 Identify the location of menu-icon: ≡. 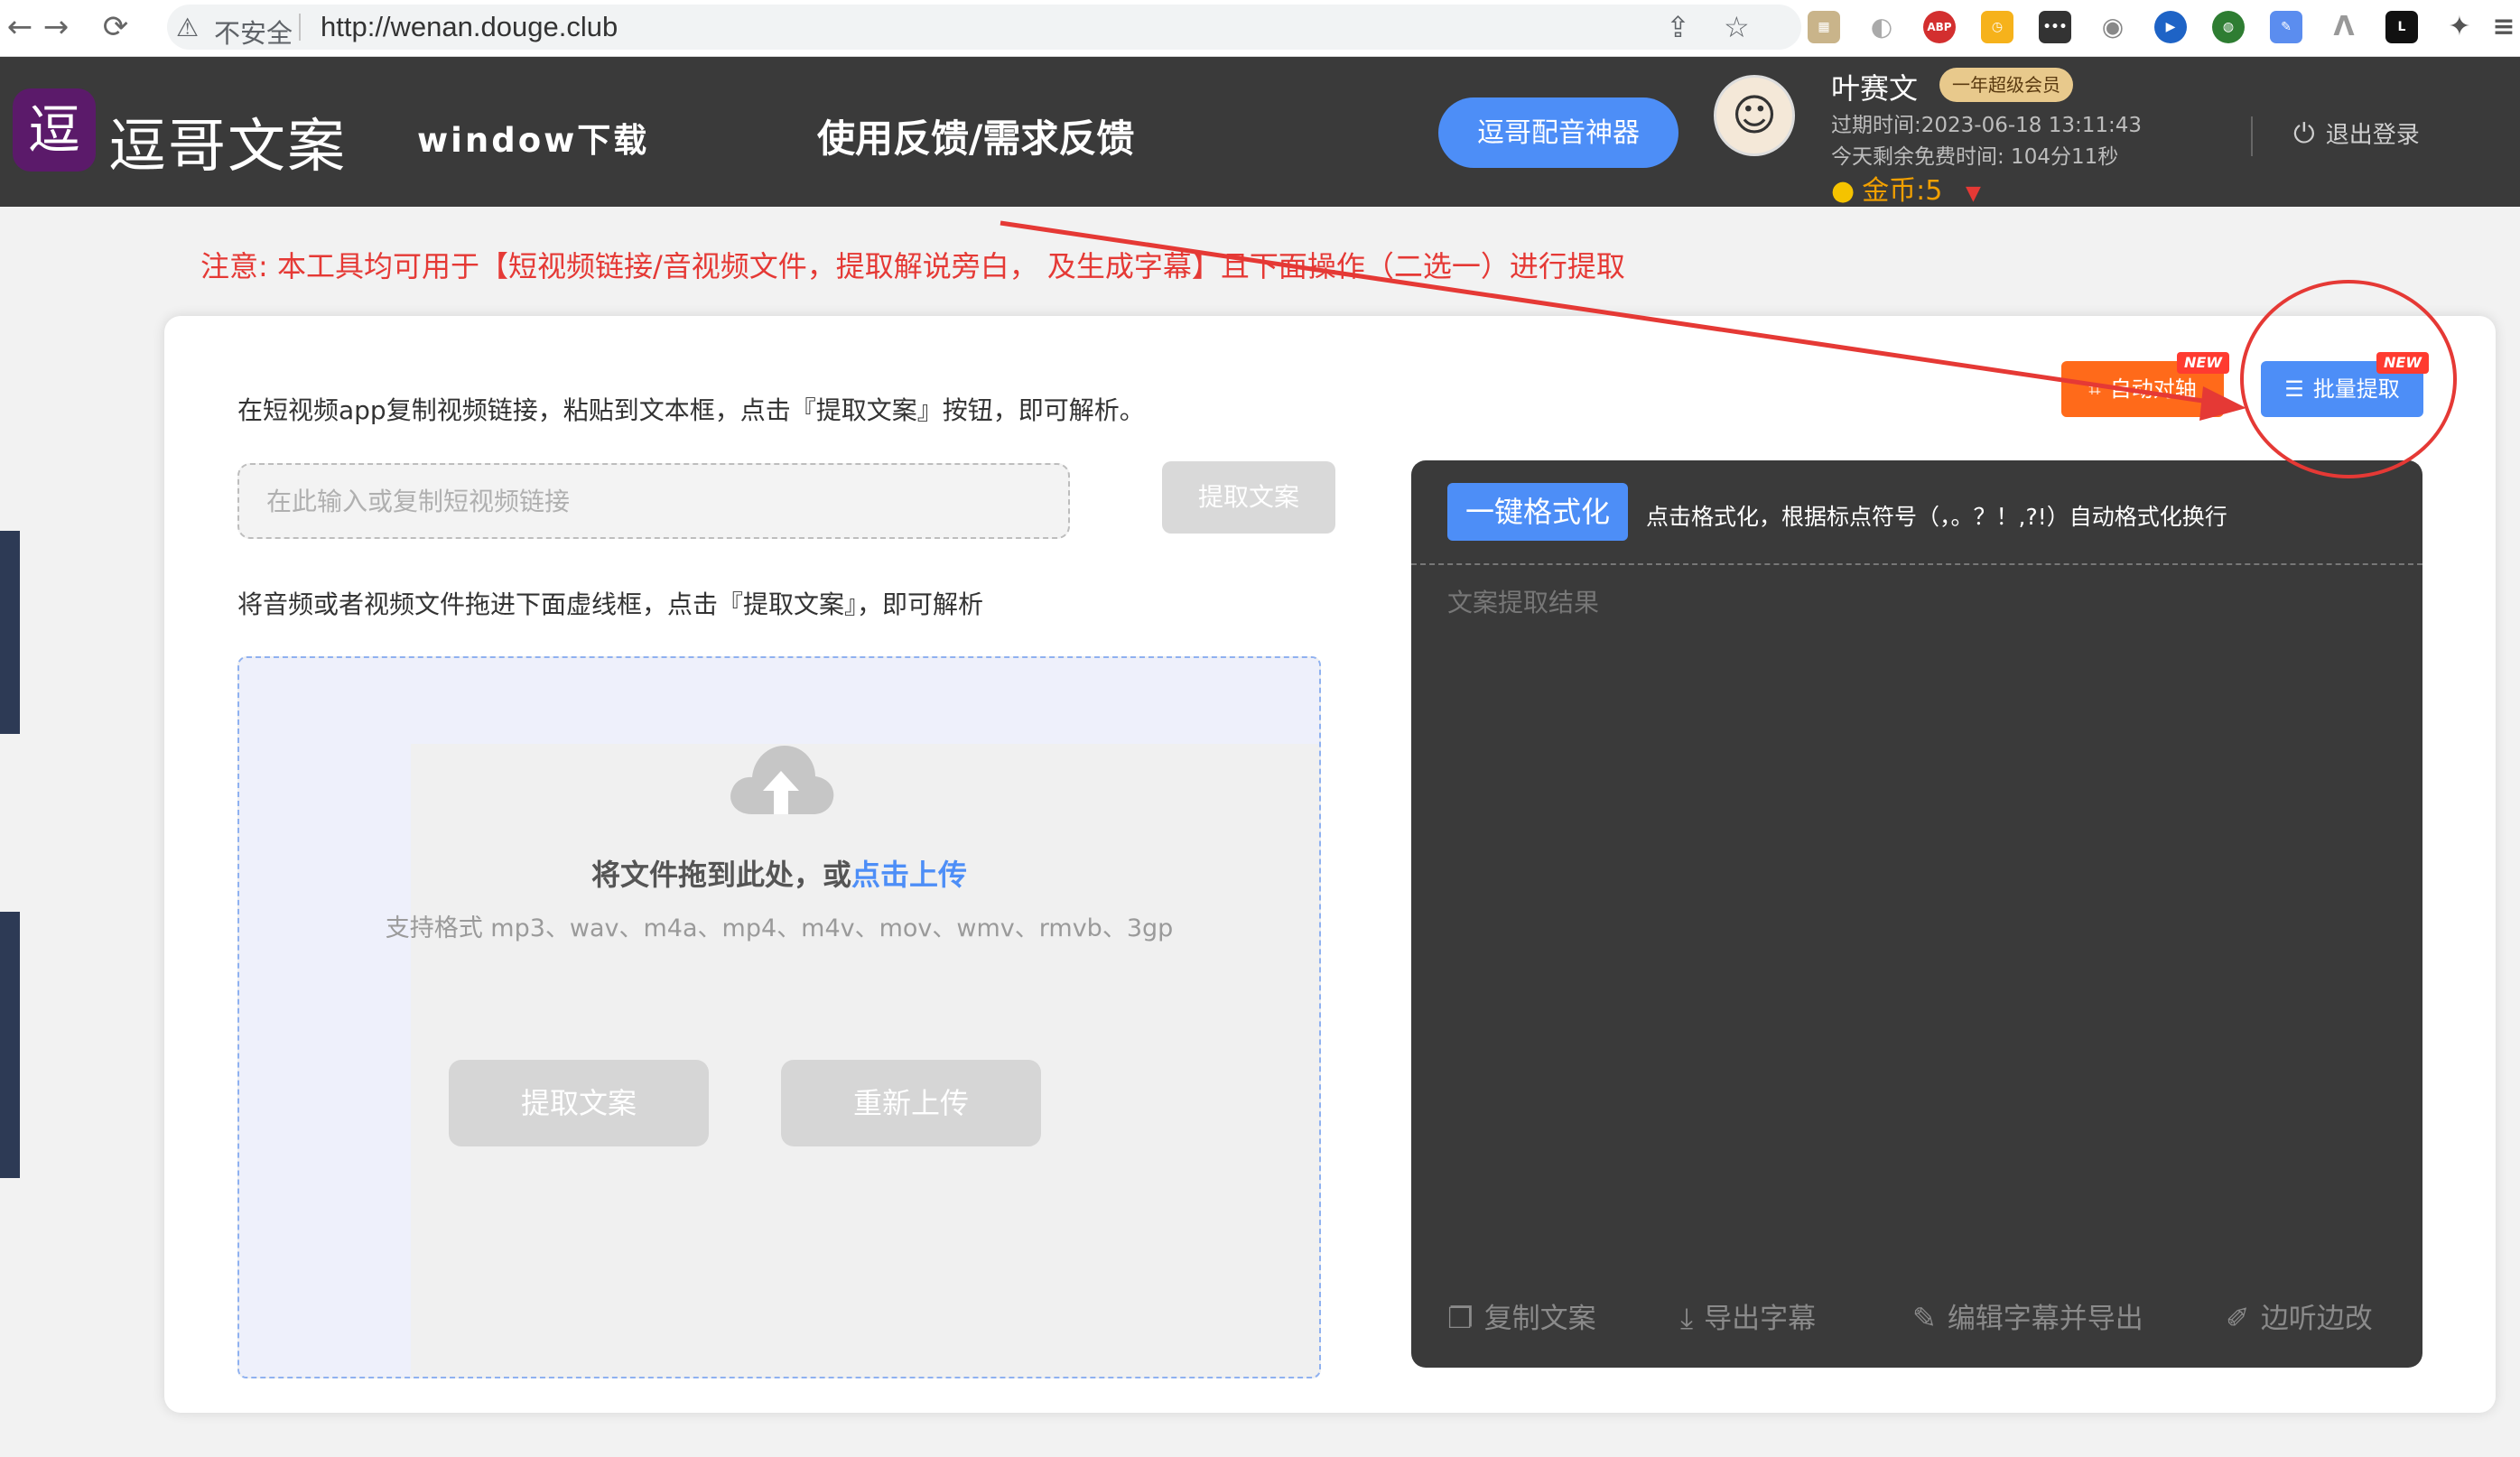
(2503, 27).